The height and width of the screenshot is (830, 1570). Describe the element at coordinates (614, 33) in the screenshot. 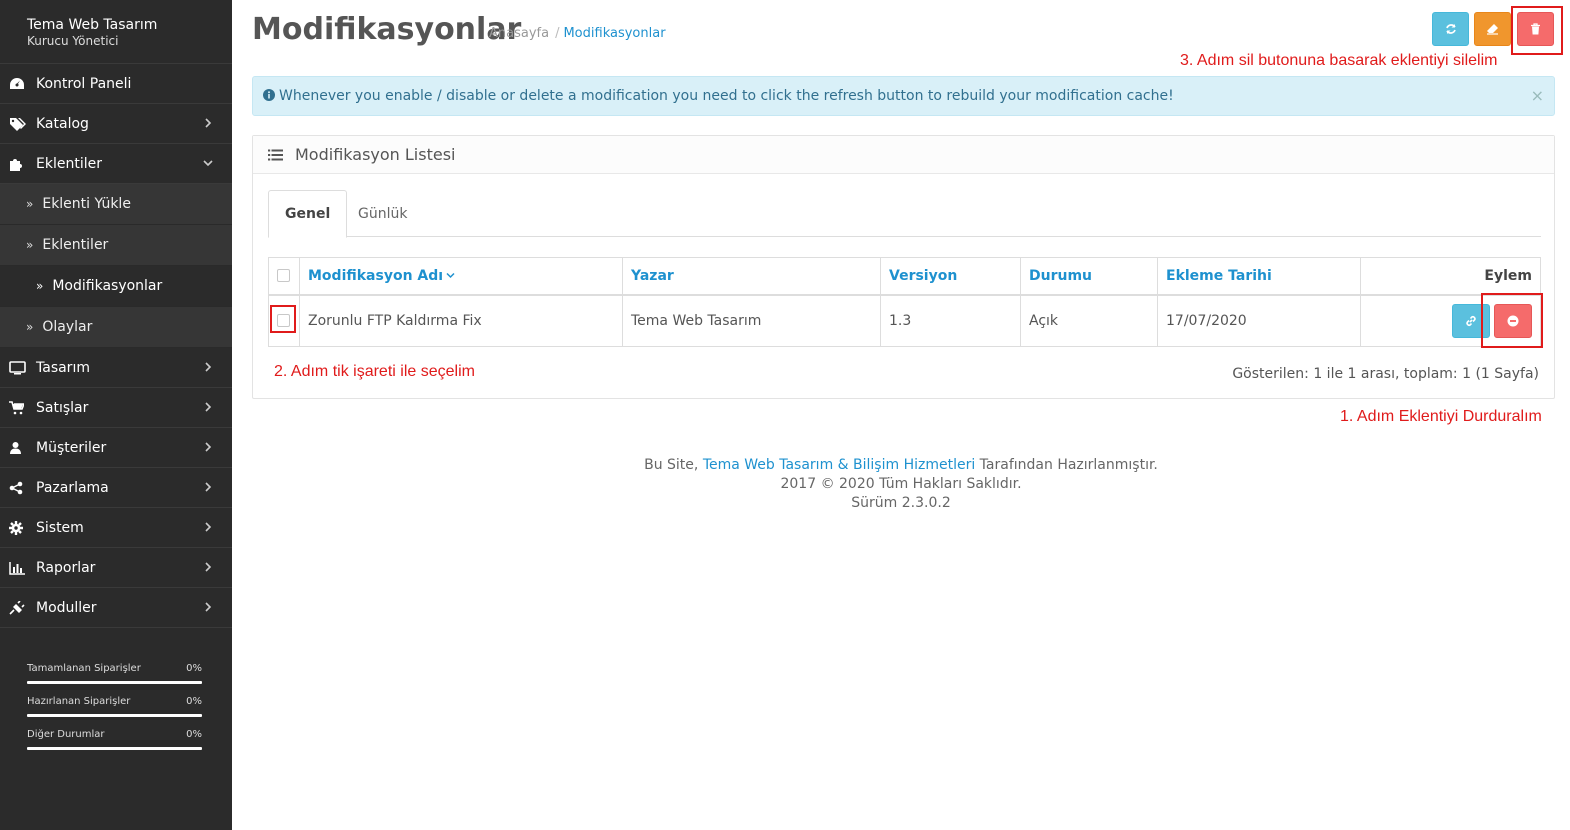

I see `breadcrumb-current: Modifikasyonlar` at that location.